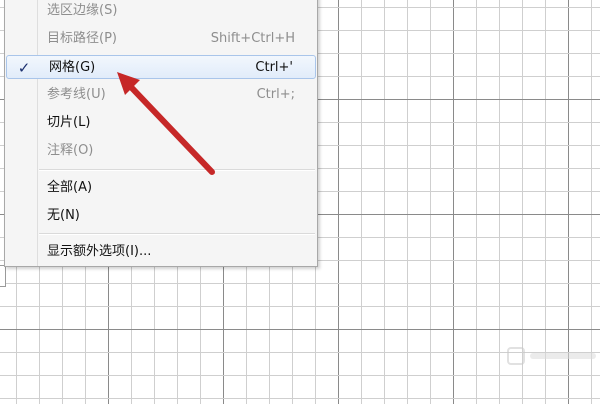  What do you see at coordinates (3, 276) in the screenshot?
I see `panel-edge` at bounding box center [3, 276].